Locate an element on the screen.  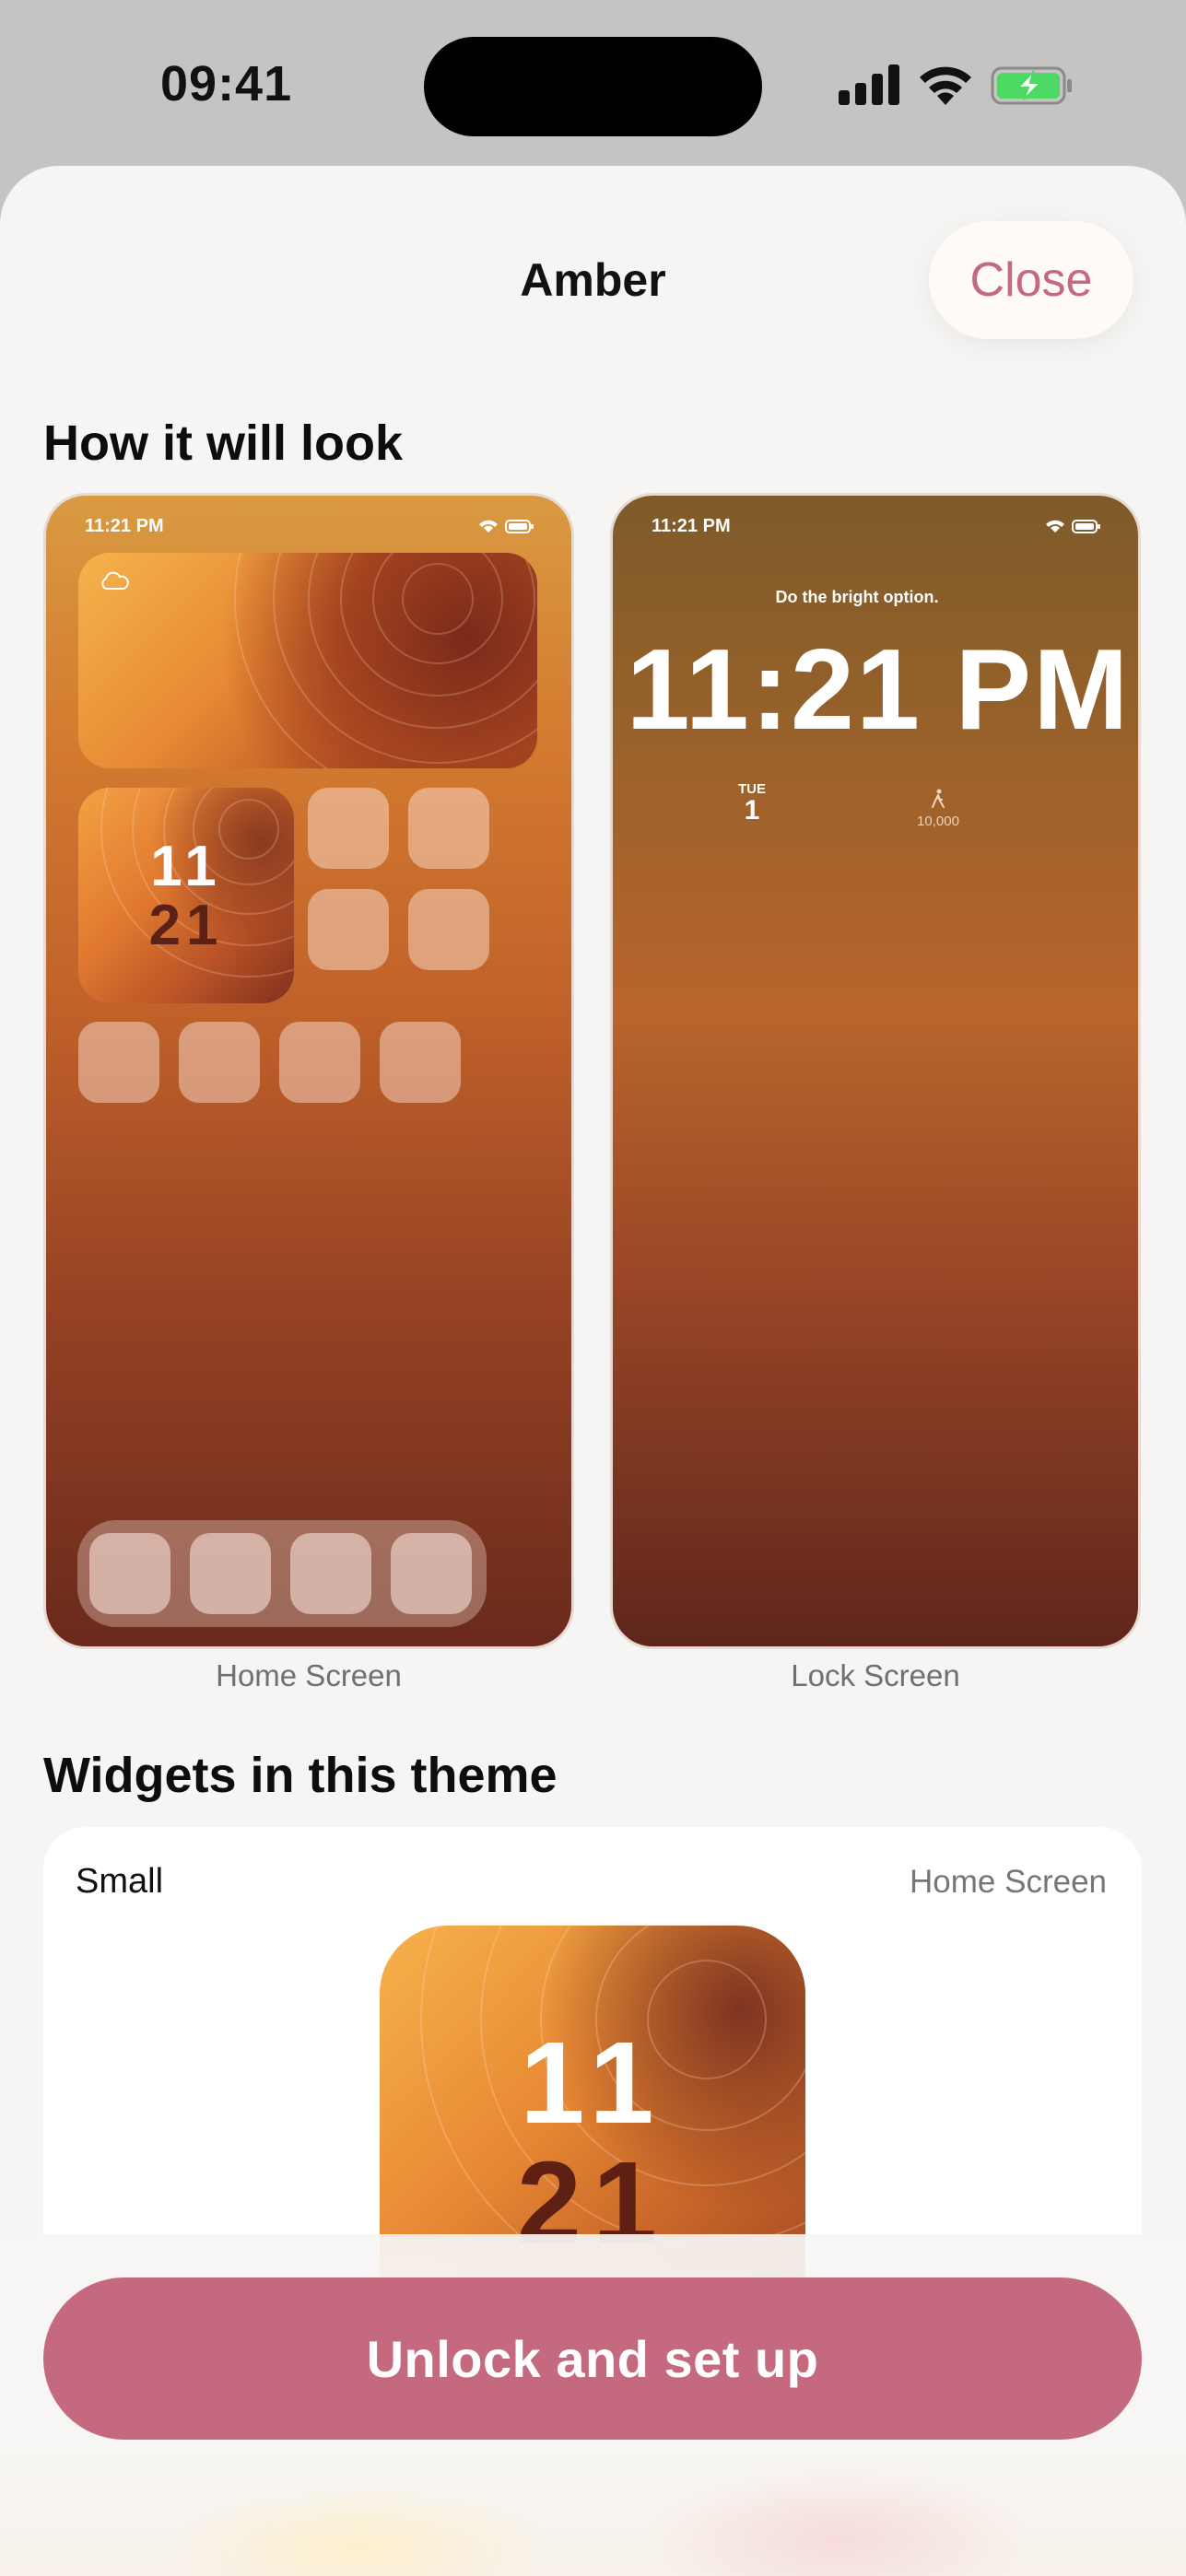
close-button: Close is located at coordinates (1031, 280).